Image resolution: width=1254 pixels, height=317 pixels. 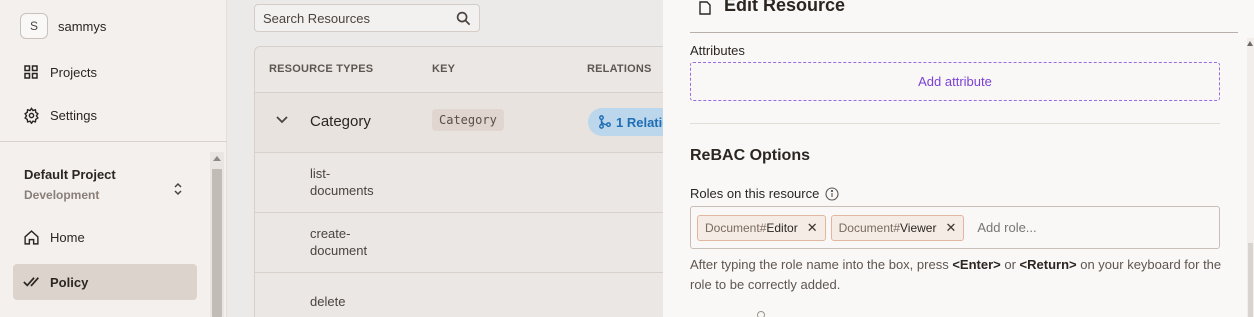 I want to click on add-attribute-button: Add attribute, so click(x=955, y=81).